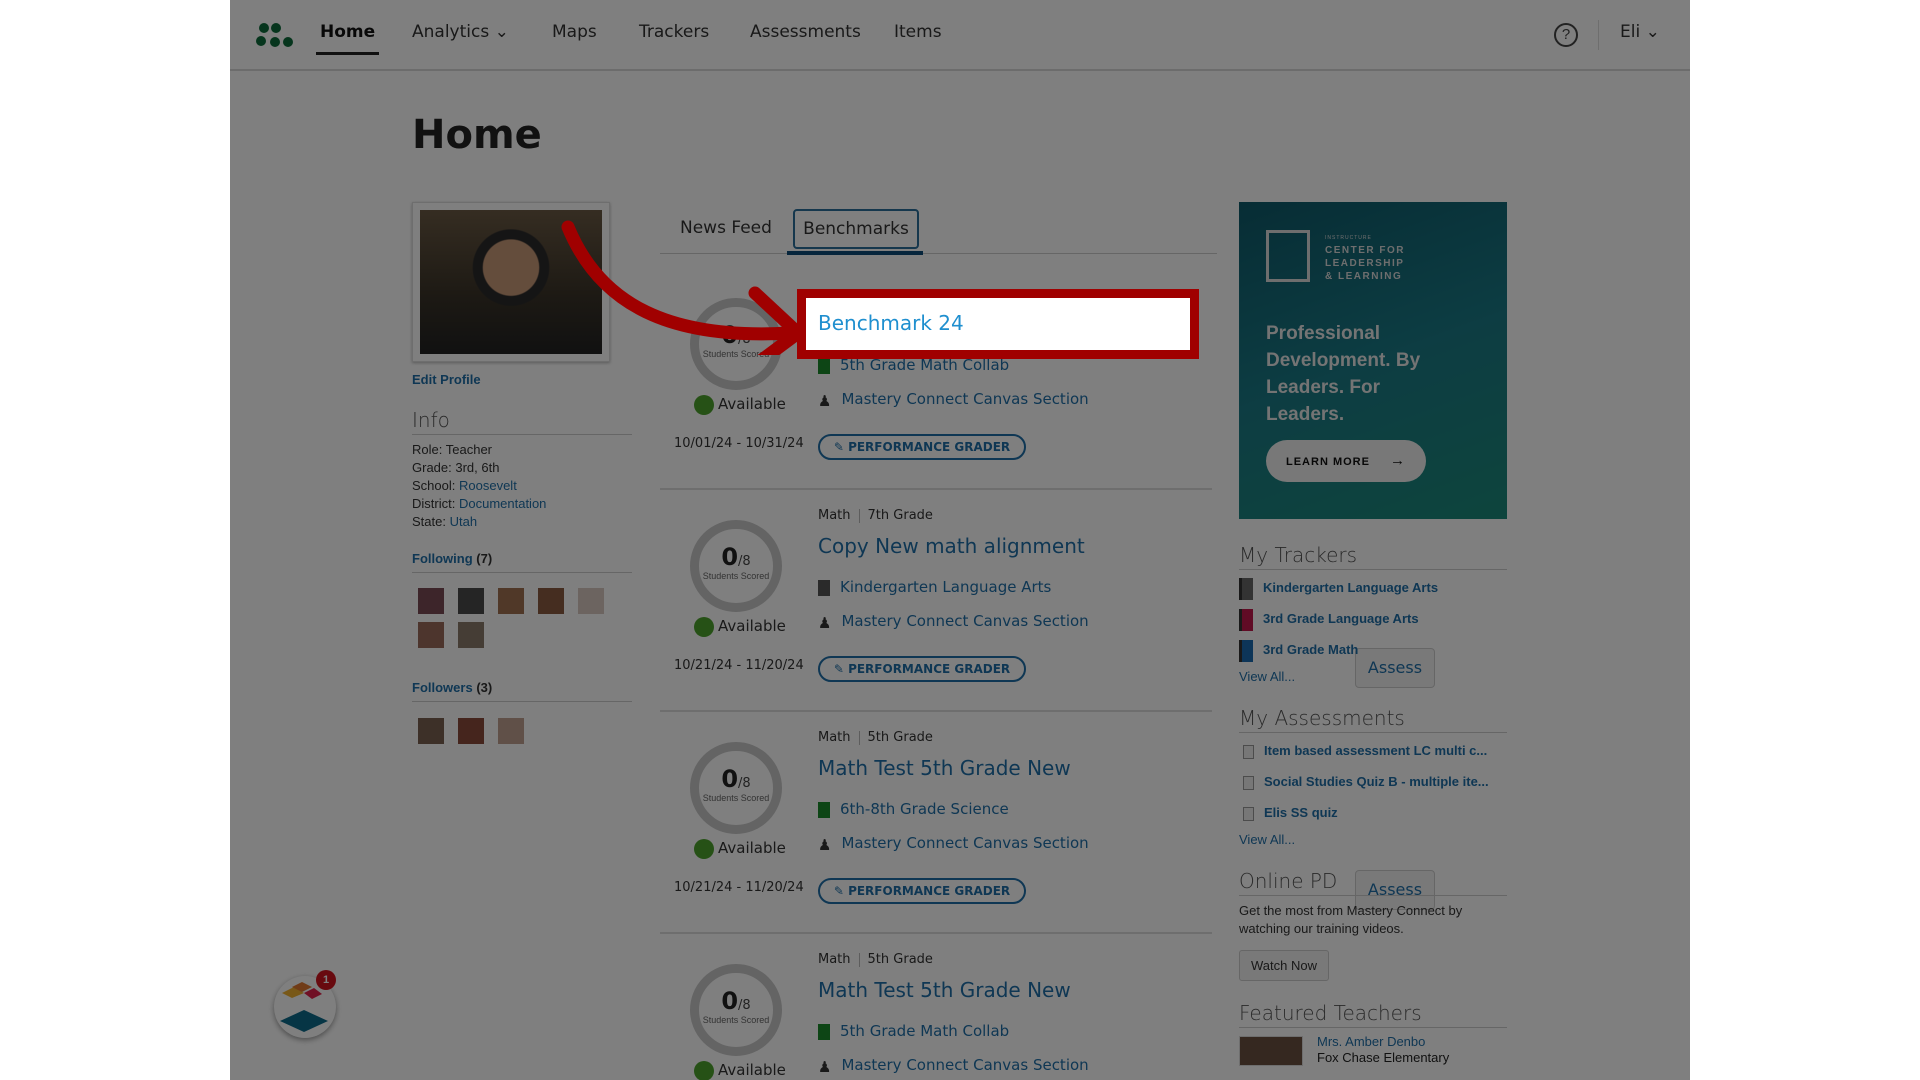  Describe the element at coordinates (998, 324) in the screenshot. I see `highlight-box: Benchmark 24` at that location.